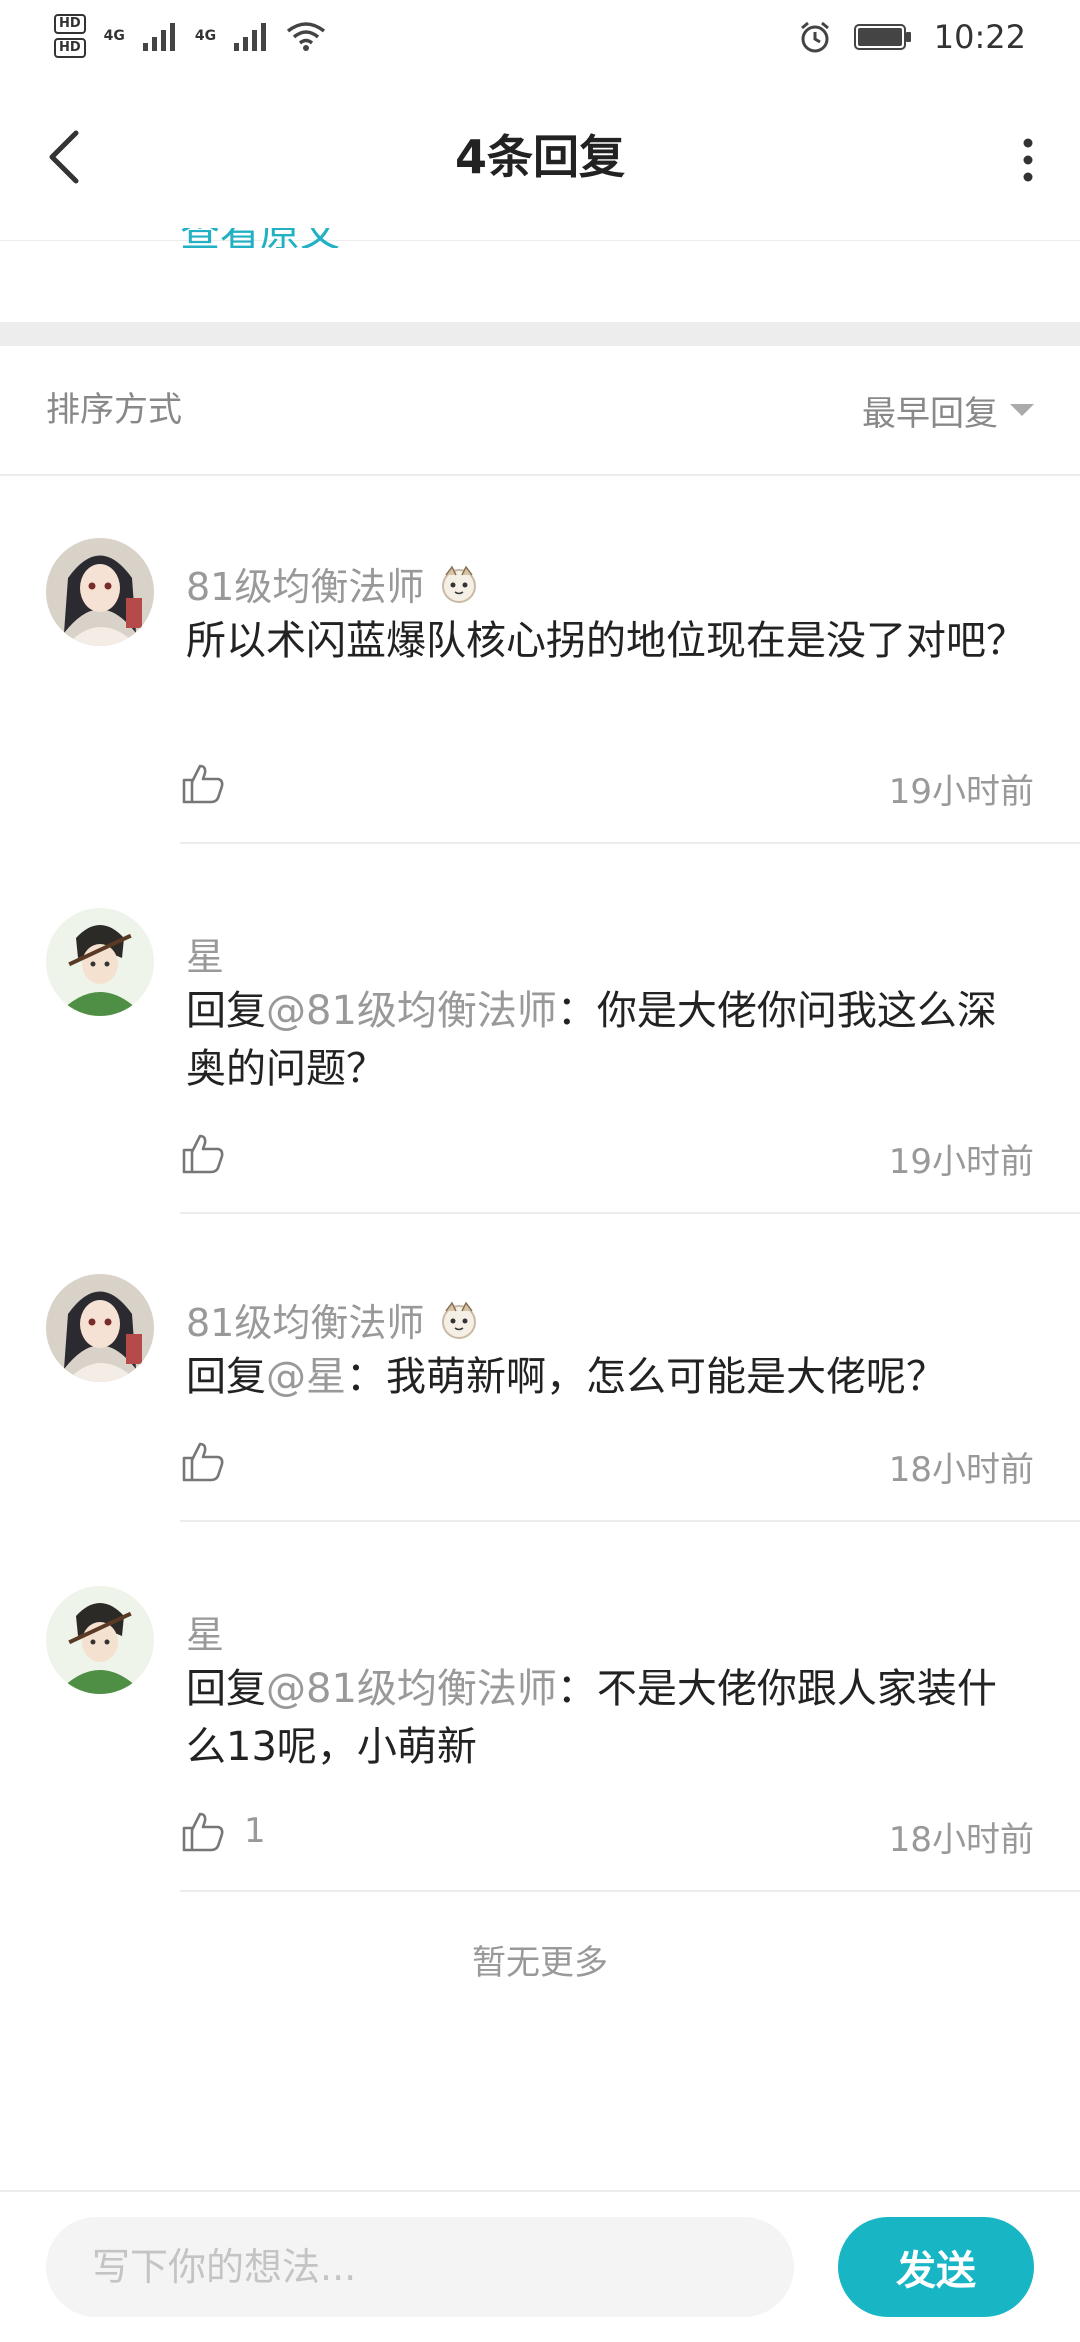  Describe the element at coordinates (882, 37) in the screenshot. I see `battery-icon` at that location.